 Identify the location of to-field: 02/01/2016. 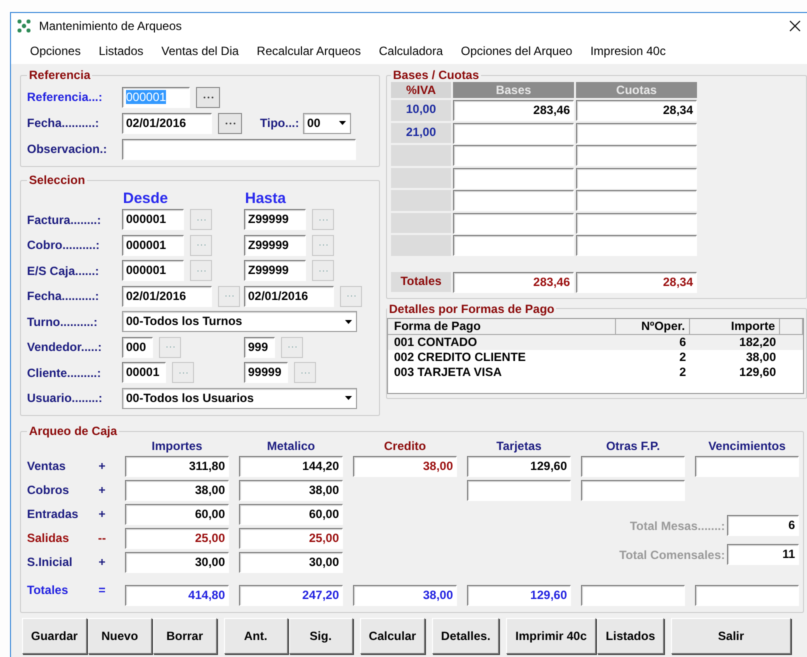
(289, 296).